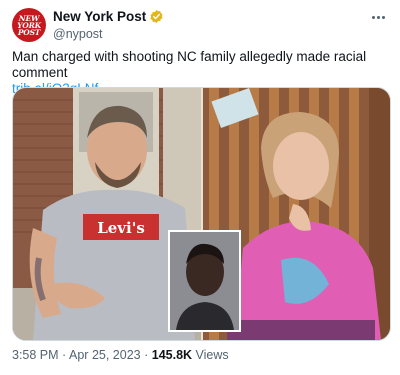  I want to click on tweet-date: Apr 25, 2023, so click(105, 355).